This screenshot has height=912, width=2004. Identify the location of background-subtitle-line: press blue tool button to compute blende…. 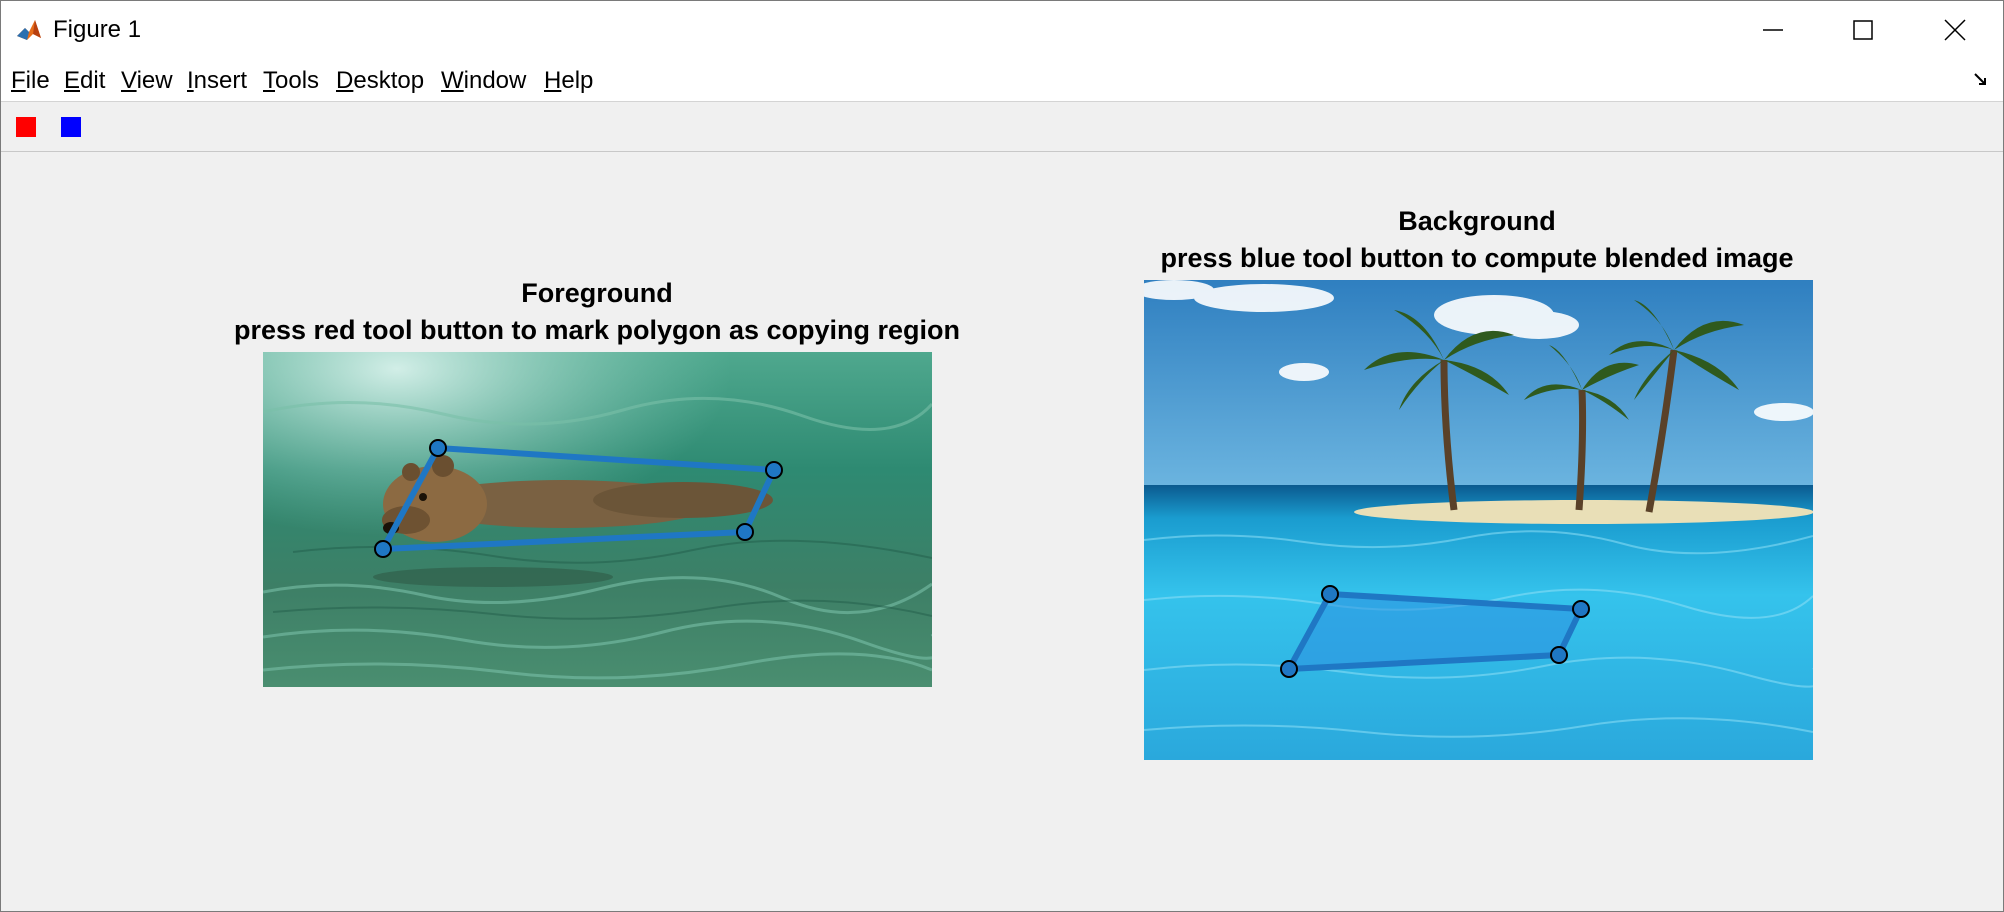
(1477, 258).